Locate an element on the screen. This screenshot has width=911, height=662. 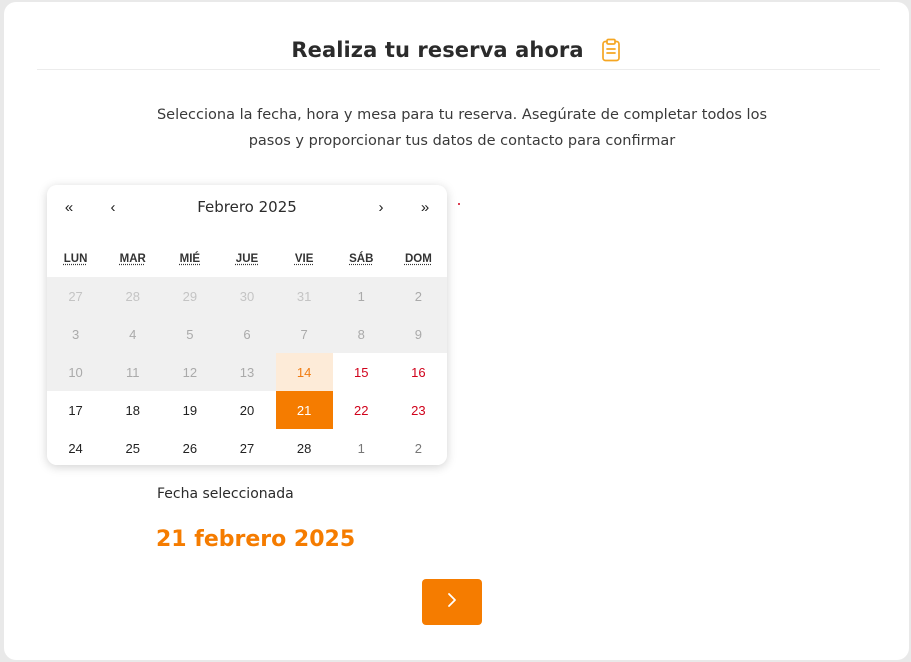
calendar-day: 20 is located at coordinates (247, 410).